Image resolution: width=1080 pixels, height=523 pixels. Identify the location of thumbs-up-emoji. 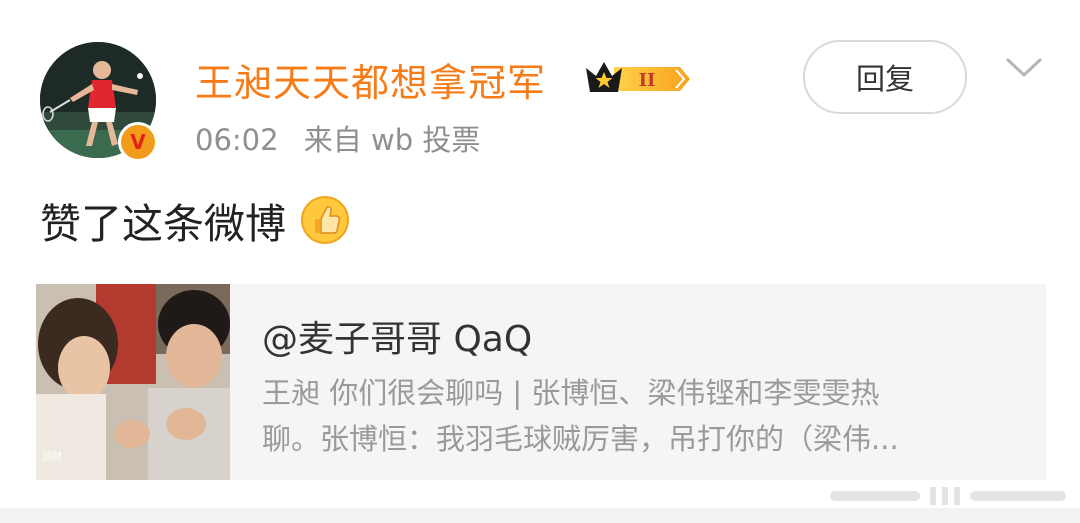
(325, 220).